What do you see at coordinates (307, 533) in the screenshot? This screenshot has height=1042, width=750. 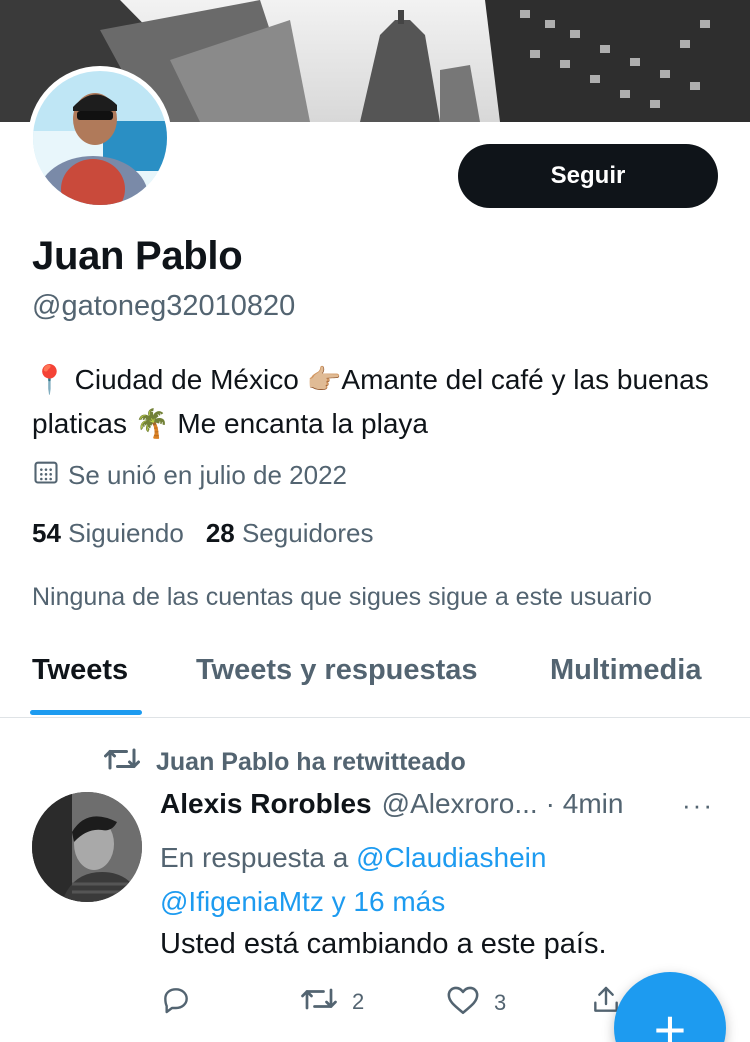 I see `followers-label: Seguidores` at bounding box center [307, 533].